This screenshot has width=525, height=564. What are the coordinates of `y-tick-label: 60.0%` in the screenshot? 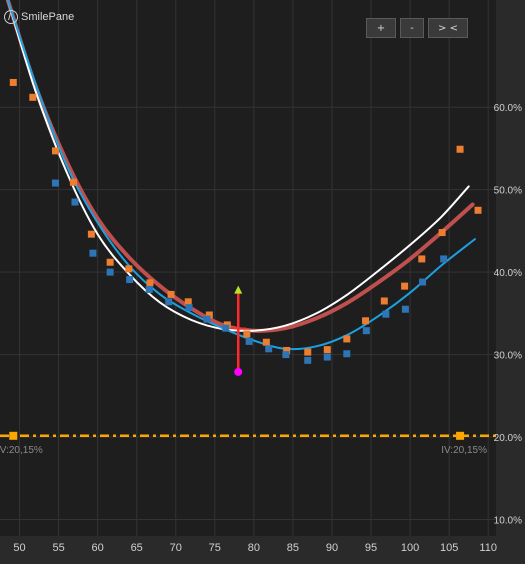 It's located at (508, 108).